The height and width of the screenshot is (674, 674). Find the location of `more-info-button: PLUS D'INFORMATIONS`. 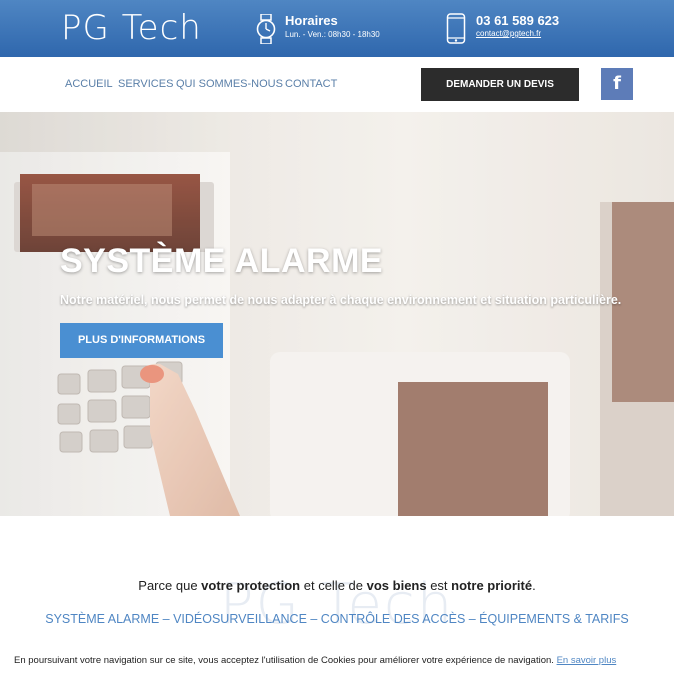

more-info-button: PLUS D'INFORMATIONS is located at coordinates (141, 340).